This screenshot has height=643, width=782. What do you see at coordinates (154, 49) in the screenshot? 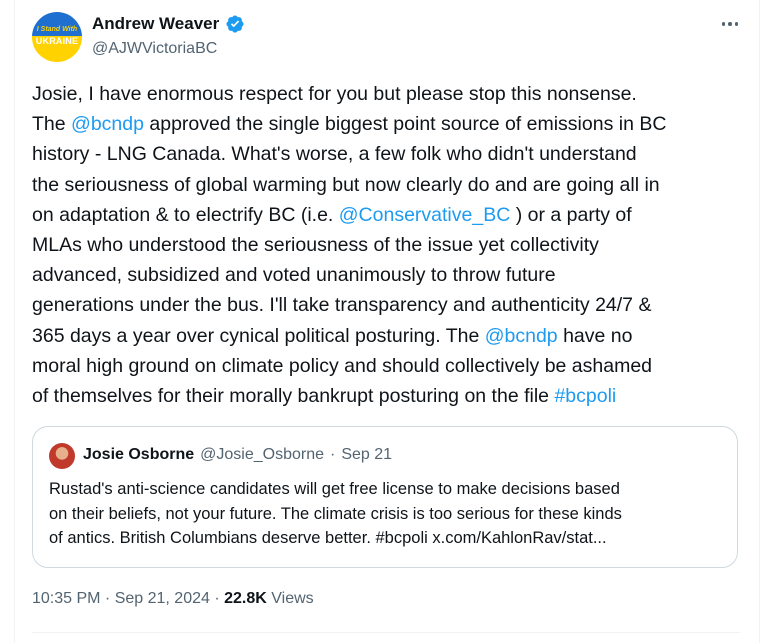
I see `author-handle: @AJWVictoriaBC` at bounding box center [154, 49].